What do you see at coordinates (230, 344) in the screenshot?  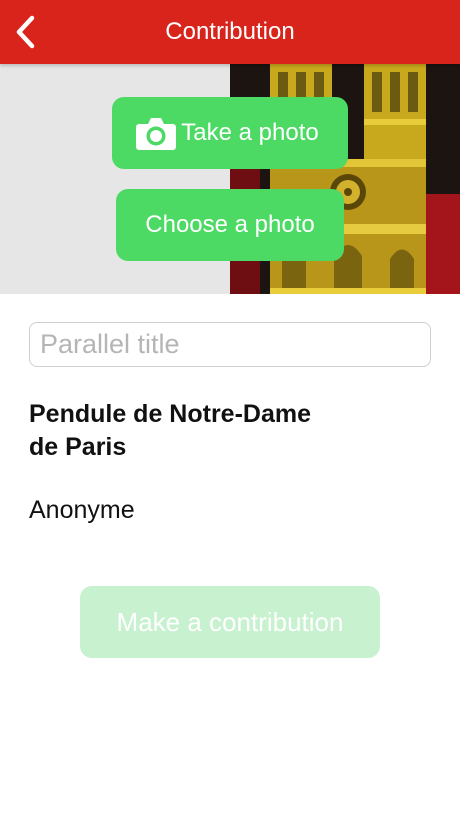 I see `parallel-title-input` at bounding box center [230, 344].